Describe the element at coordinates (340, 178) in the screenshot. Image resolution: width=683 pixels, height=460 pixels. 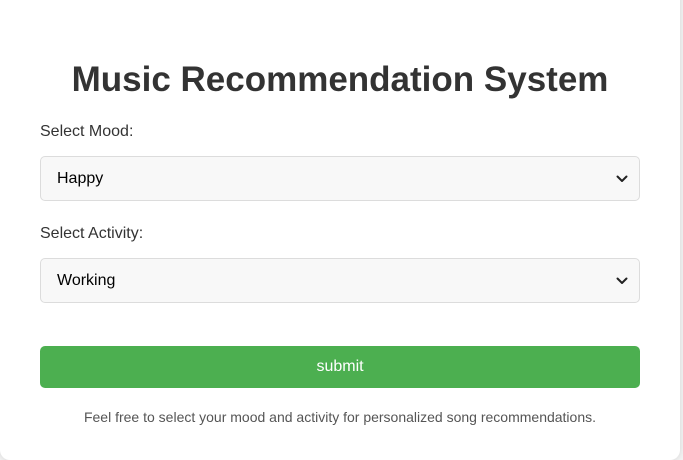
I see `mood-select: Happy` at that location.